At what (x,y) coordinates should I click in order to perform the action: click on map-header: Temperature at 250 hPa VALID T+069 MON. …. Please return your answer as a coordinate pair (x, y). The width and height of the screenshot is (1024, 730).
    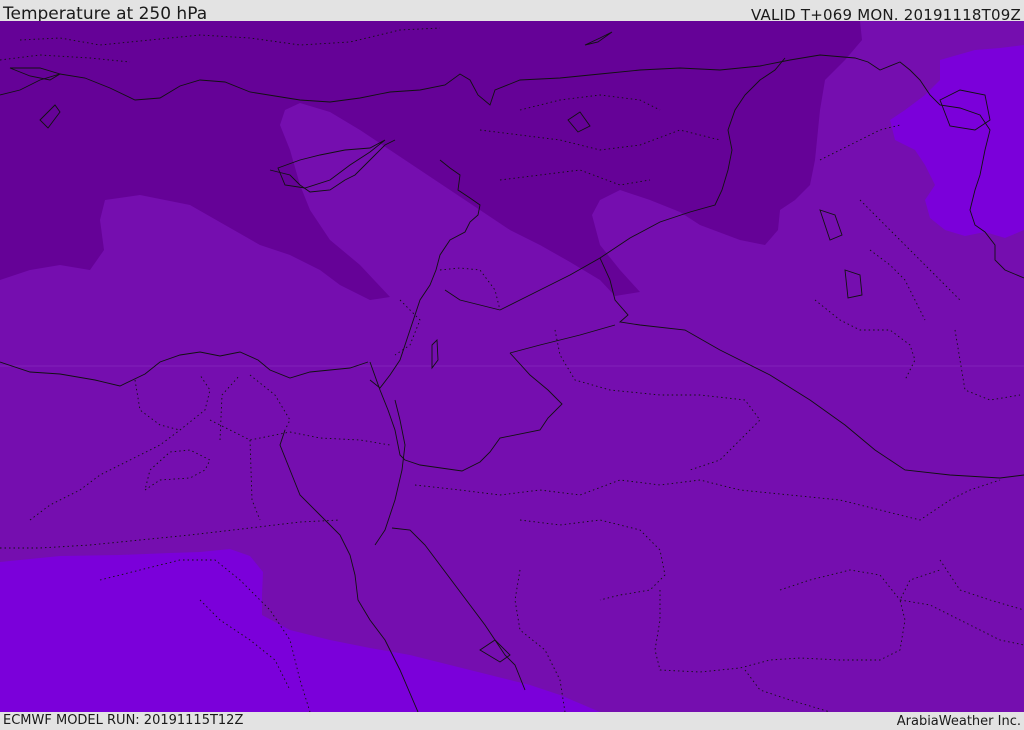
    Looking at the image, I should click on (512, 12).